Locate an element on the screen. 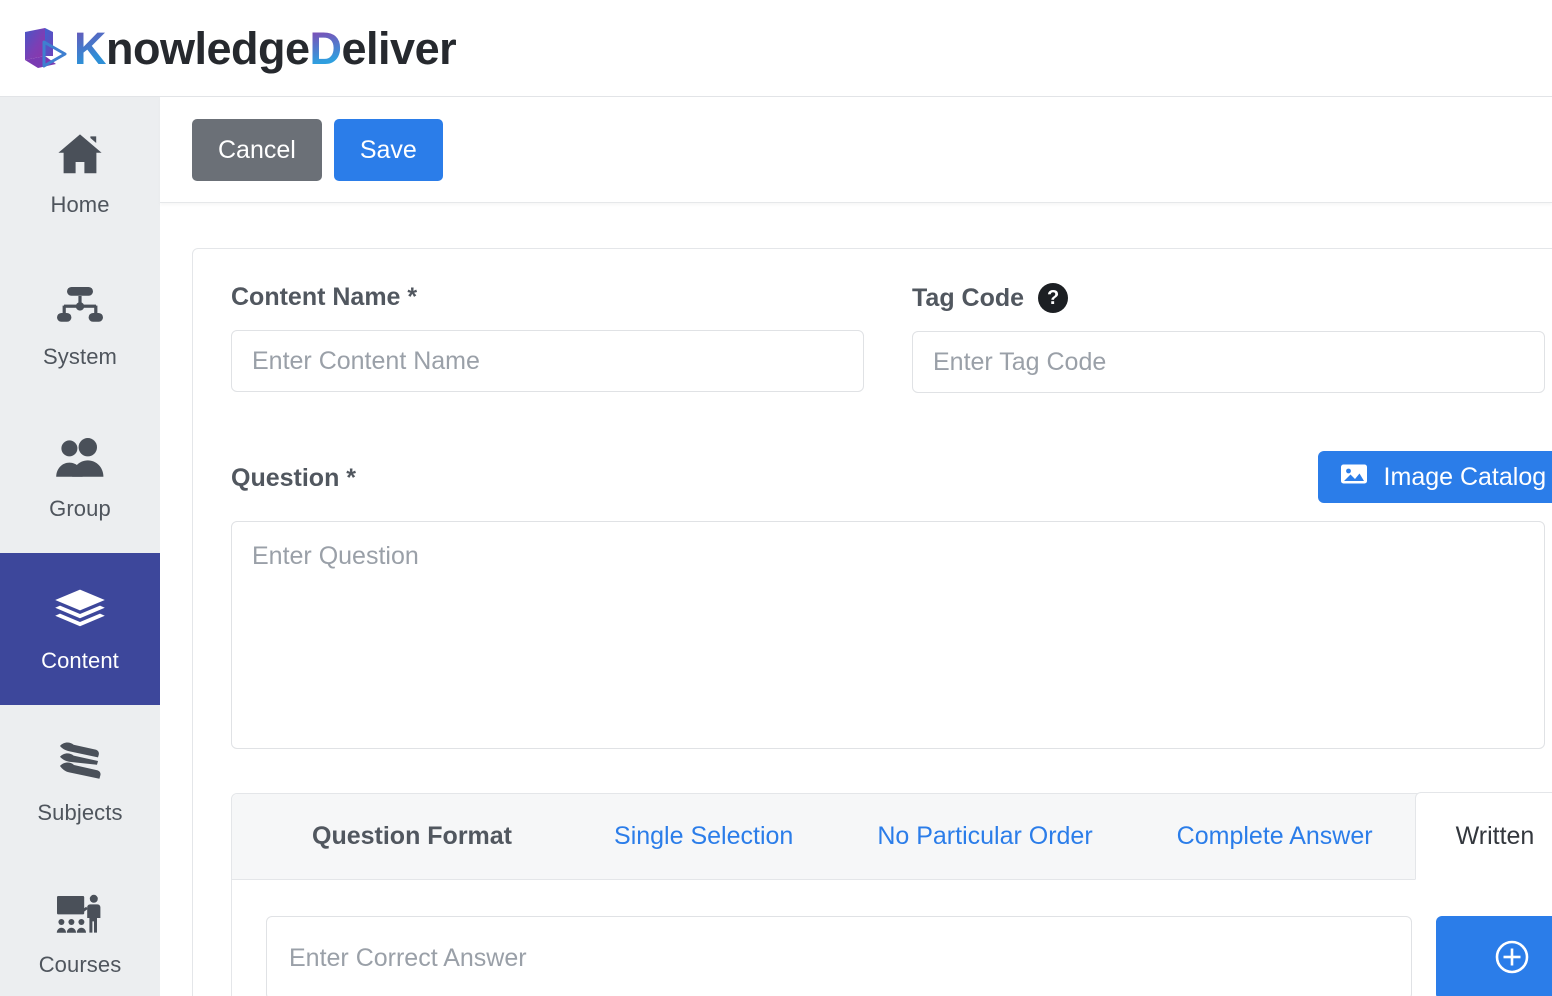 The width and height of the screenshot is (1552, 996). content-name-field-group: Content Name * is located at coordinates (547, 338).